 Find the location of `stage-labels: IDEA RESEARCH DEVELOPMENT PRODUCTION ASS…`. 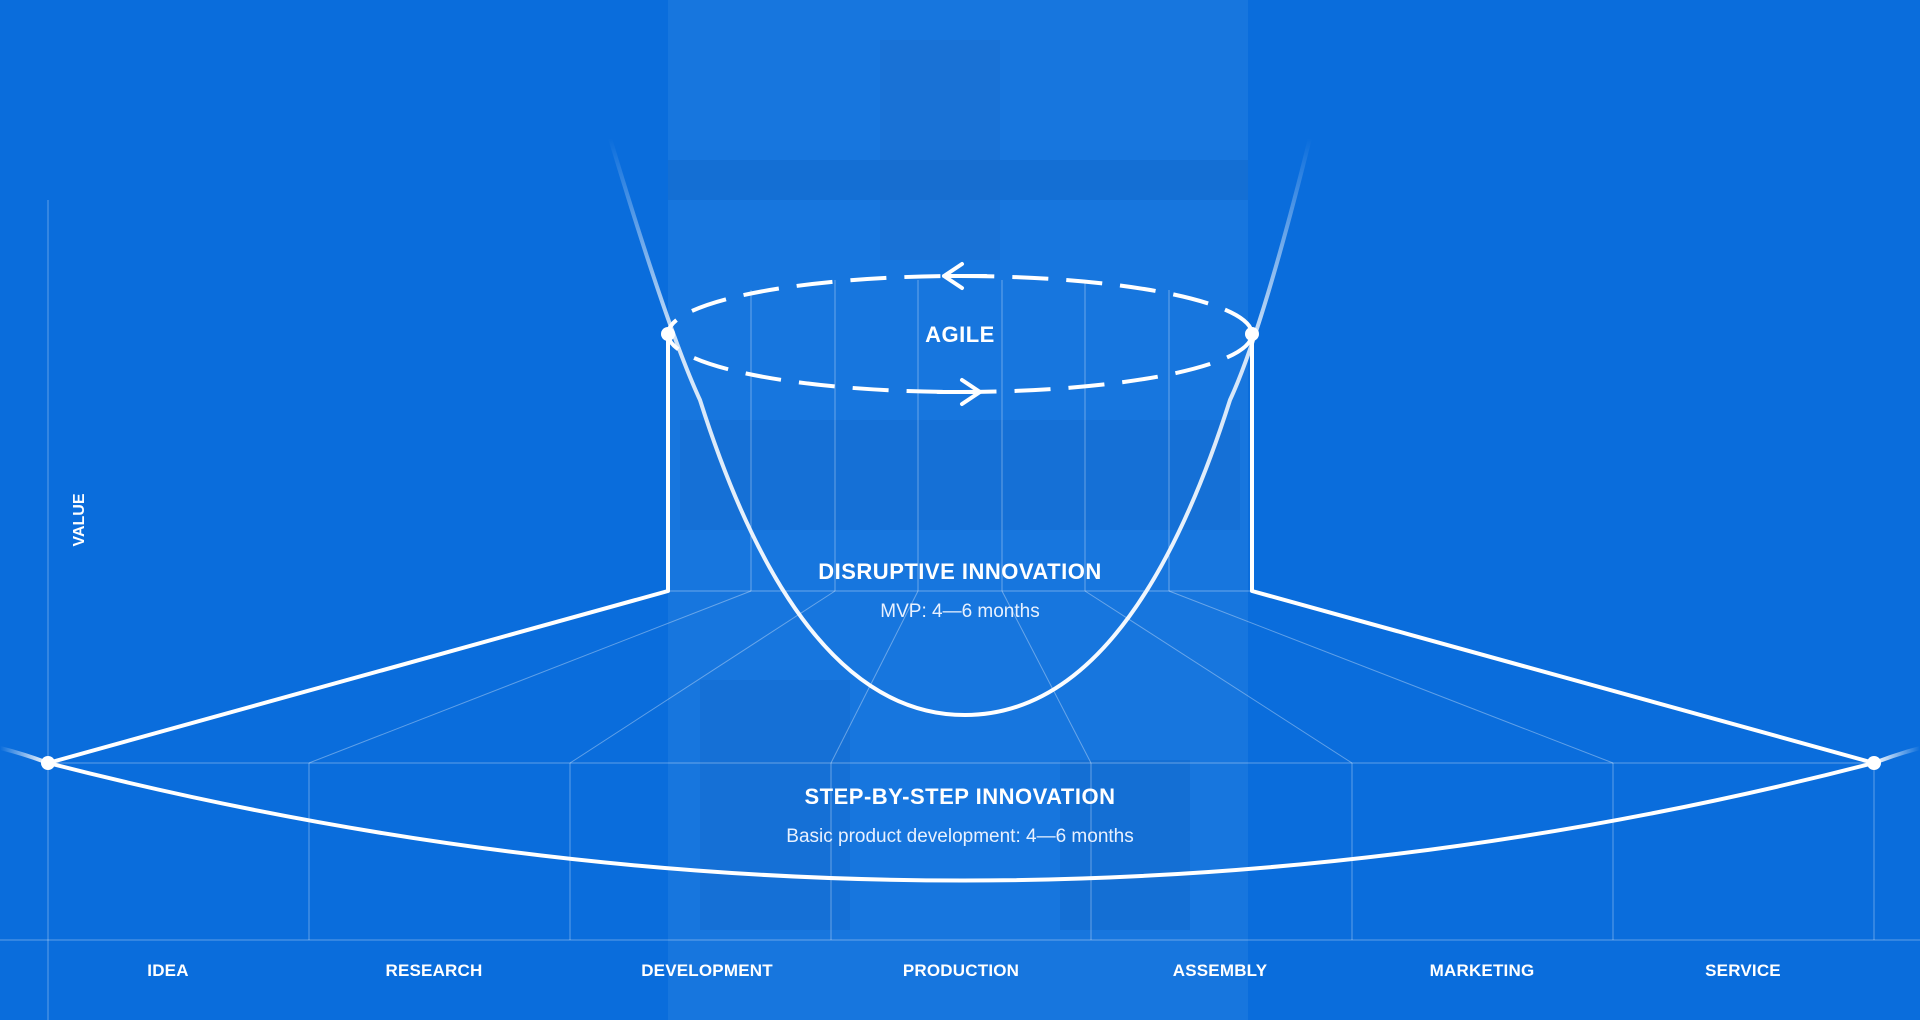

stage-labels: IDEA RESEARCH DEVELOPMENT PRODUCTION ASS… is located at coordinates (964, 970).